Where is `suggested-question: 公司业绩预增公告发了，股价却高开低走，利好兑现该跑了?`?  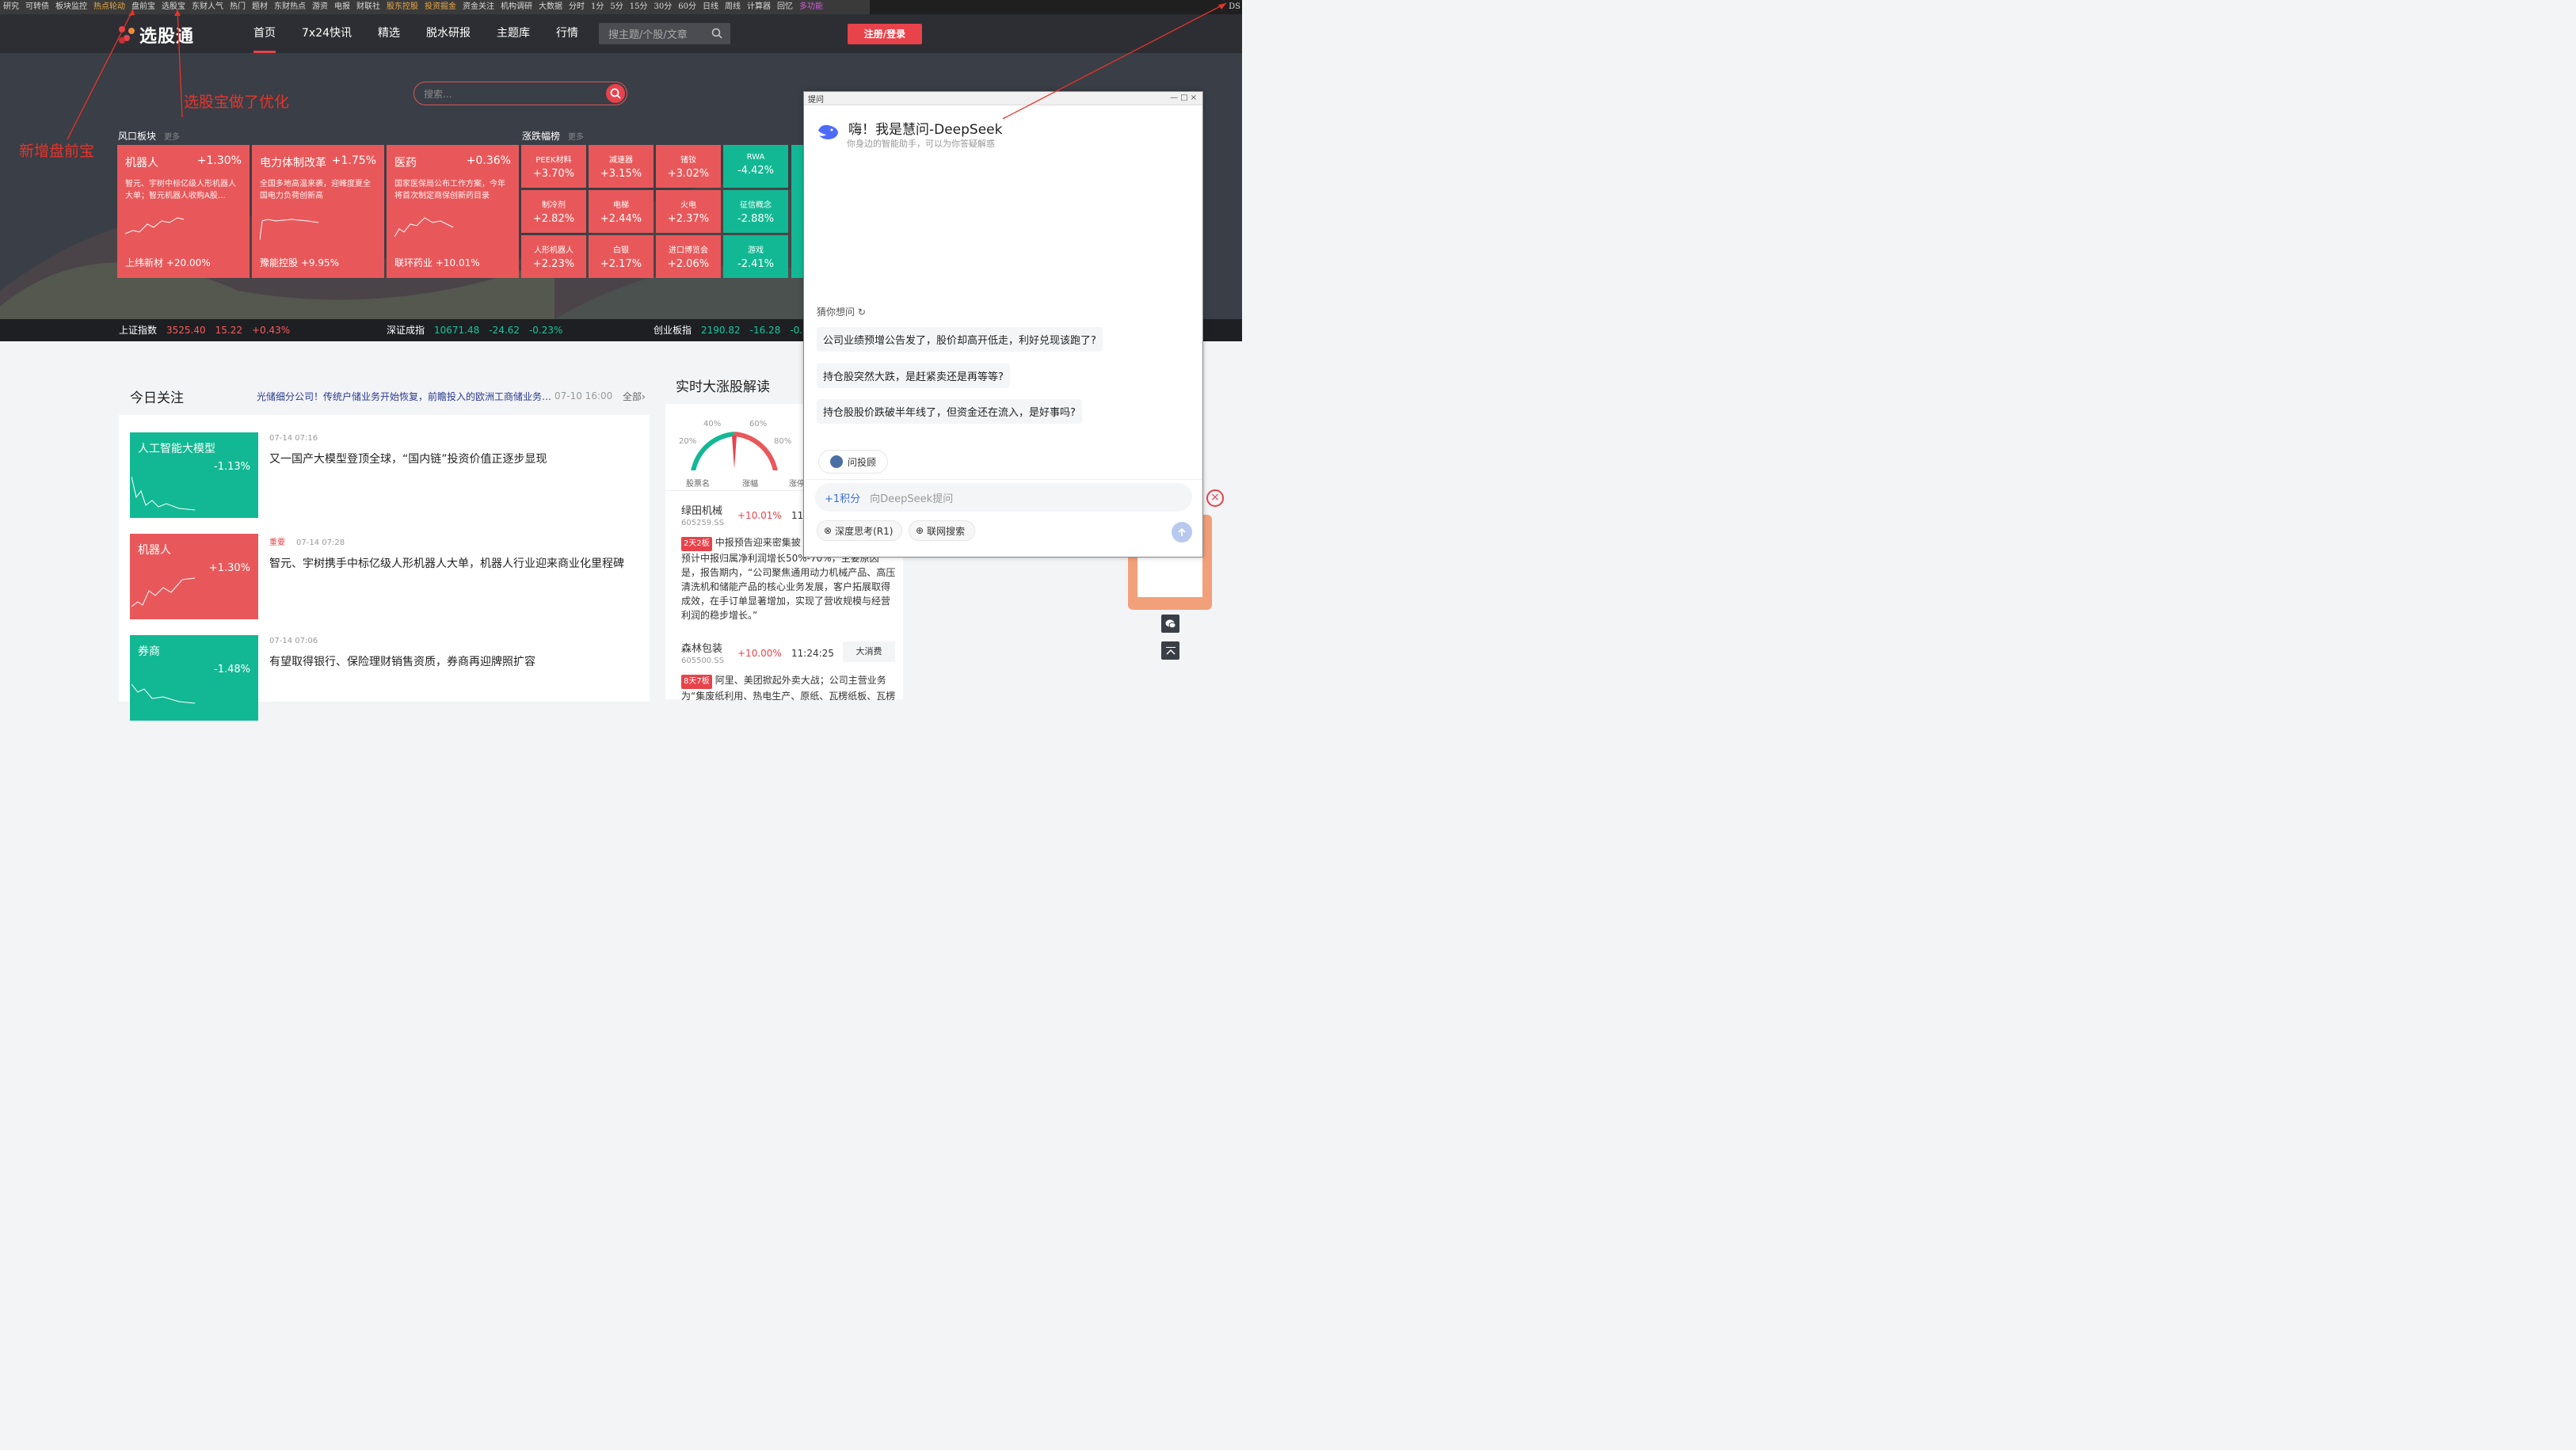
suggested-question: 公司业绩预增公告发了，股价却高开低走，利好兑现该跑了? is located at coordinates (960, 340).